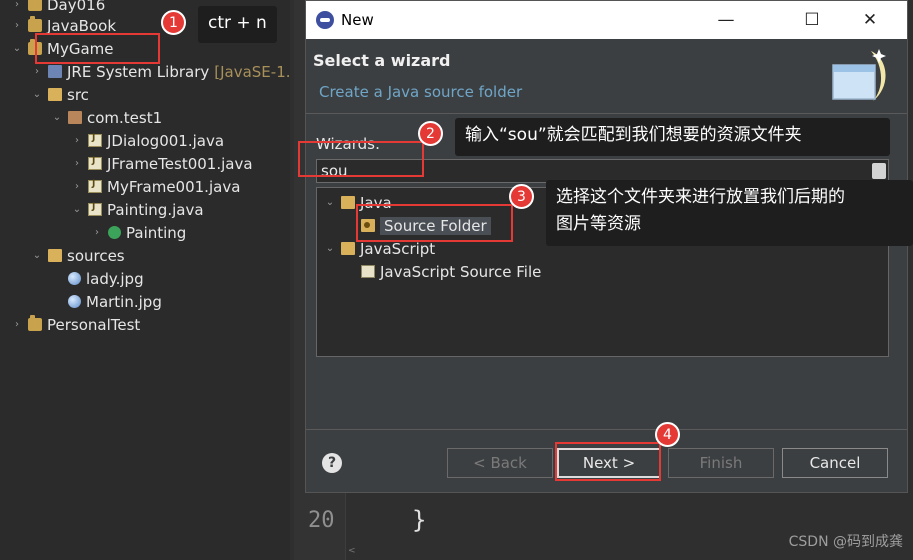  Describe the element at coordinates (361, 159) in the screenshot. I see `highlight-filter` at that location.